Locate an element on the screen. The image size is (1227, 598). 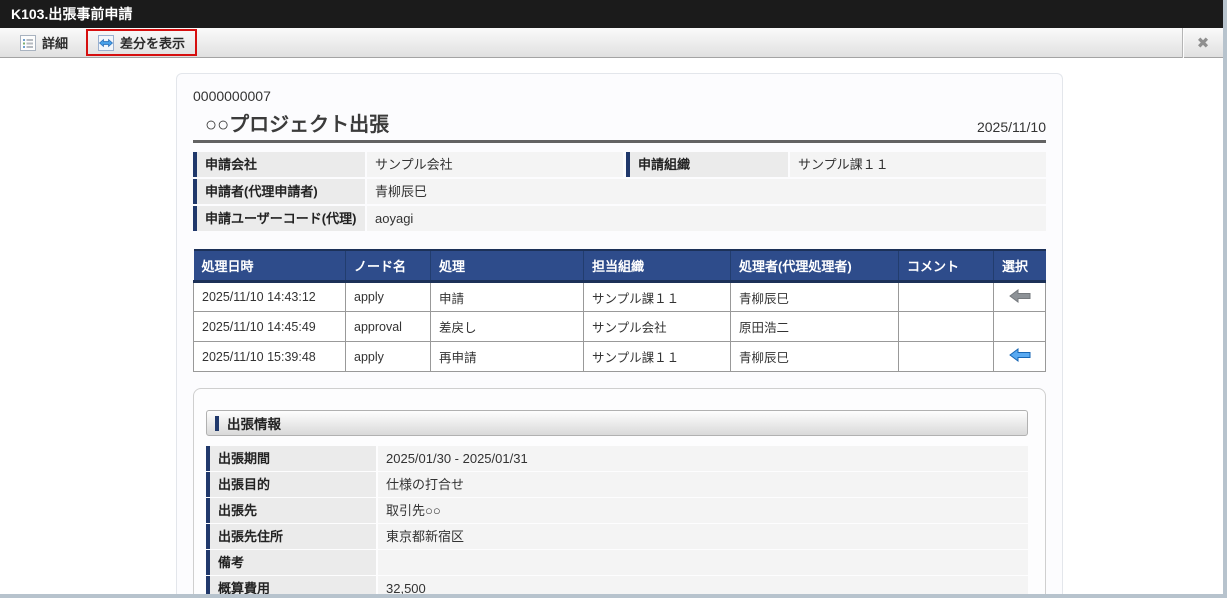
field-label: 申請組織 is located at coordinates (707, 164).